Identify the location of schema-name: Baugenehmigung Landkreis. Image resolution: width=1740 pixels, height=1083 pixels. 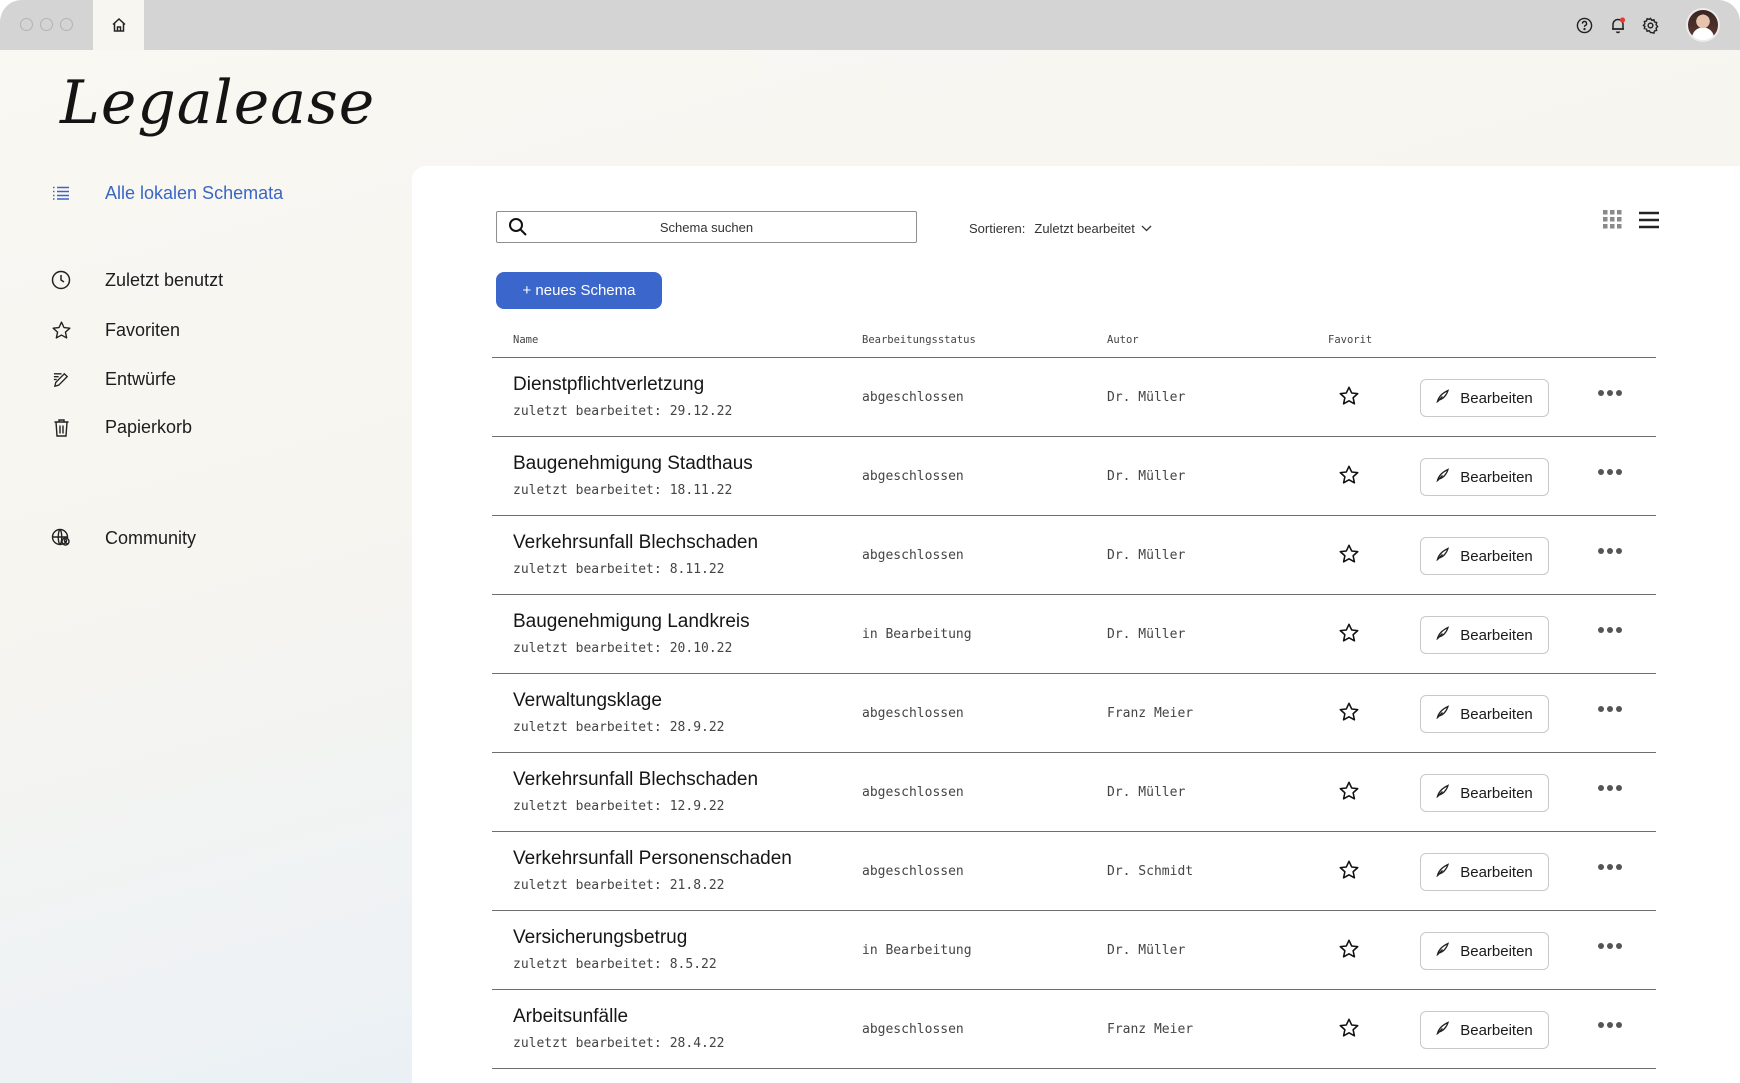
(631, 622).